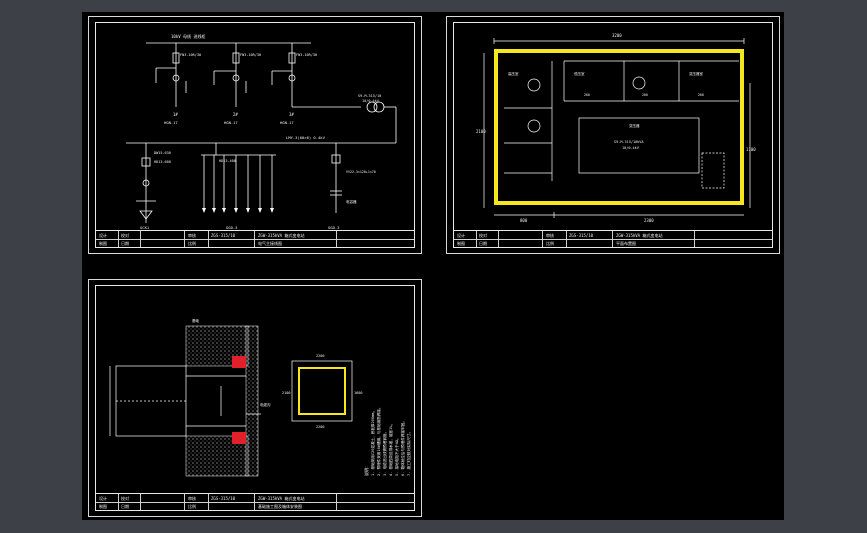 The image size is (867, 533). I want to click on capacitor-label: 电容器, so click(351, 201).